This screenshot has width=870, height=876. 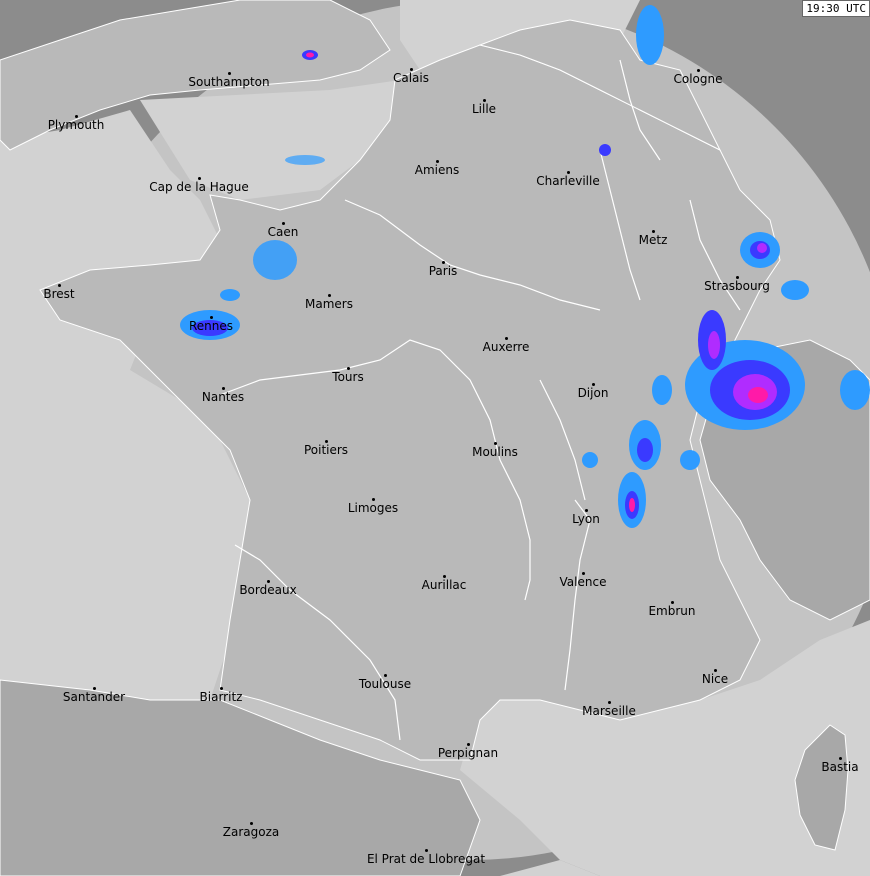 I want to click on city-label: Poitiers, so click(x=326, y=450).